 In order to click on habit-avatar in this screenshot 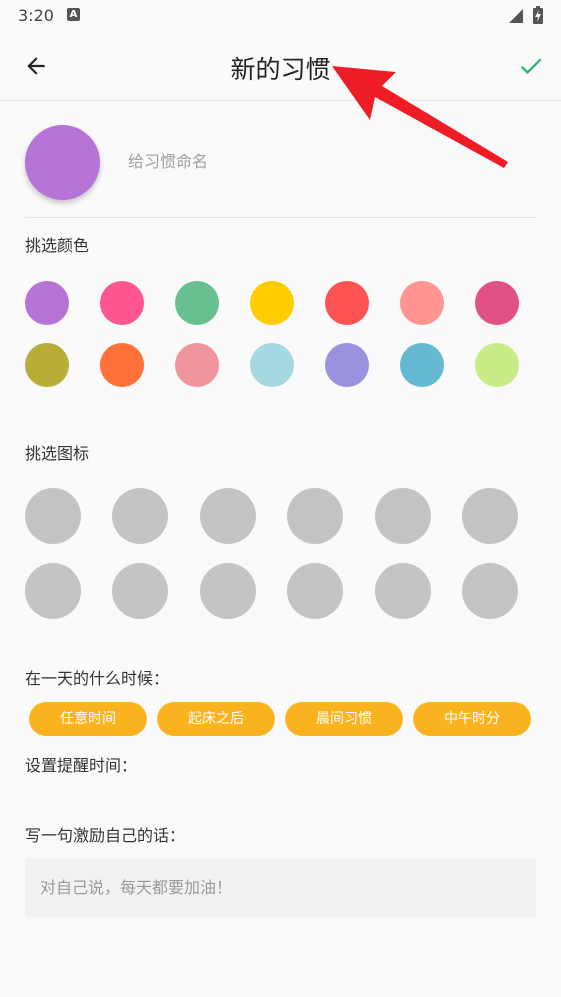, I will do `click(62, 162)`.